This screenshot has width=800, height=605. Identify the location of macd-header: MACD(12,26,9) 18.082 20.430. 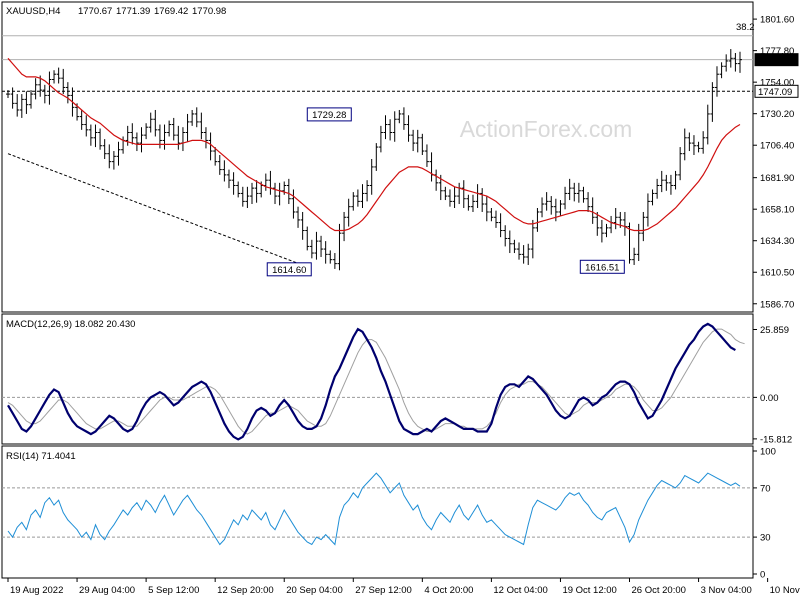
(70, 324).